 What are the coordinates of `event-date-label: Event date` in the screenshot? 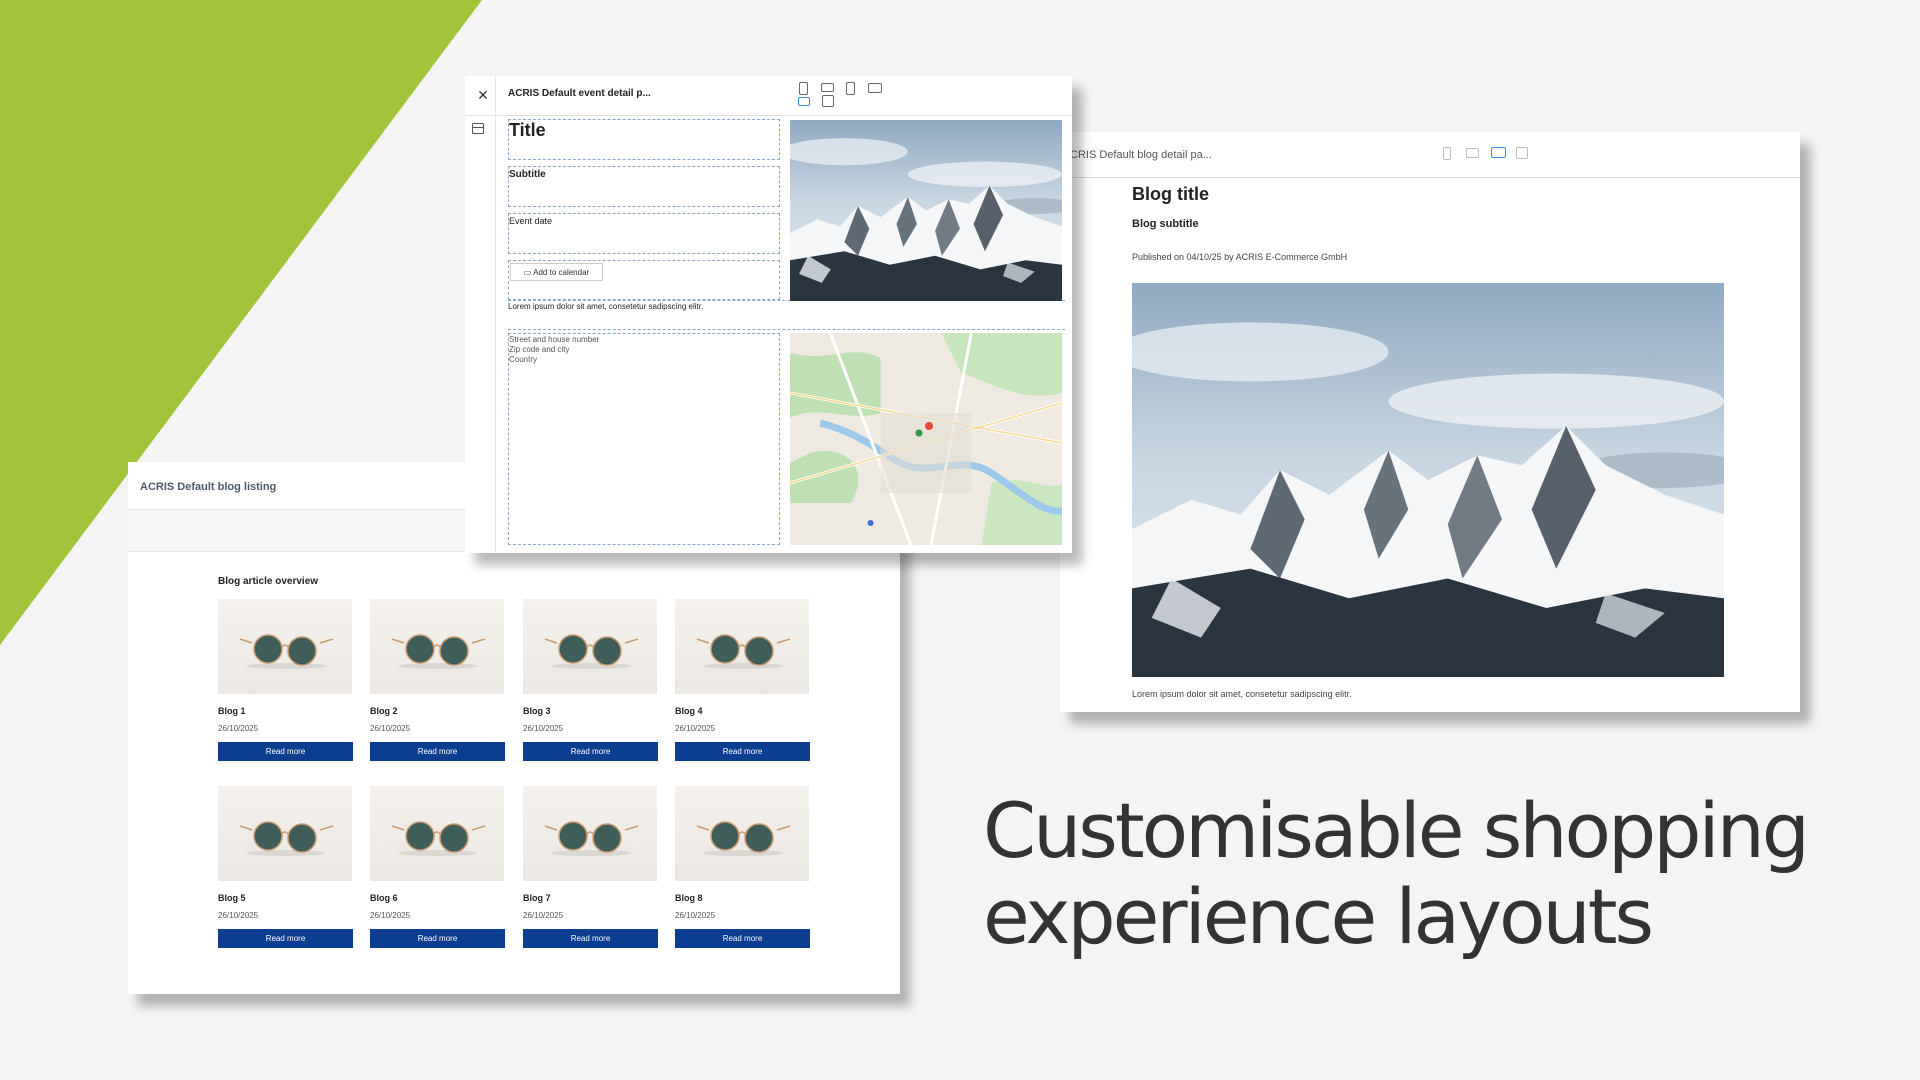 It's located at (531, 221).